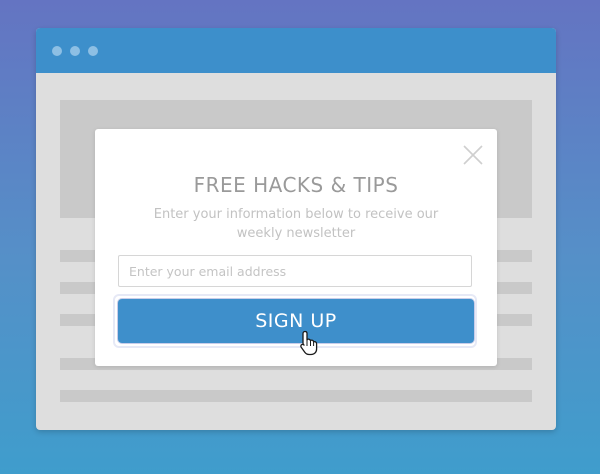 The height and width of the screenshot is (474, 600). Describe the element at coordinates (473, 155) in the screenshot. I see `close-icon` at that location.